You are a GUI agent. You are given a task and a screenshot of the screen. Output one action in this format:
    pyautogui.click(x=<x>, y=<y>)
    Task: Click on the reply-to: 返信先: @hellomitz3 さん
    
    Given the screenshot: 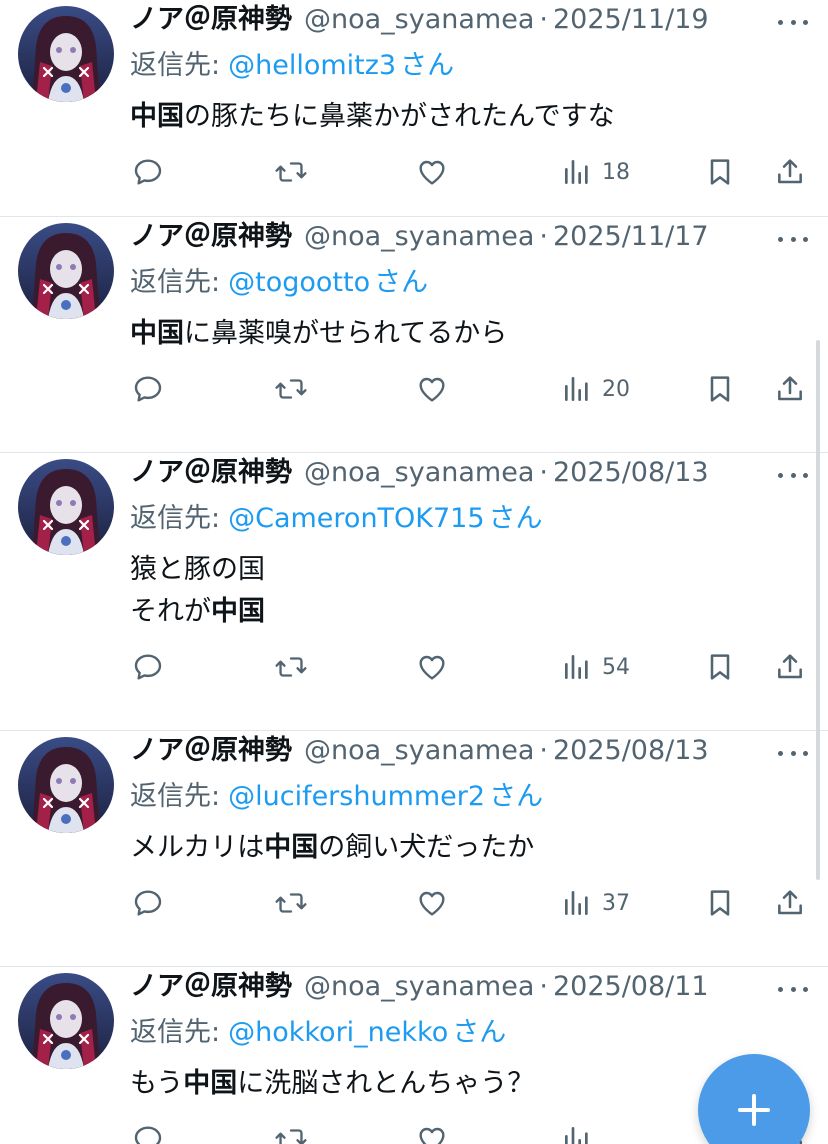 What is the action you would take?
    pyautogui.click(x=292, y=66)
    